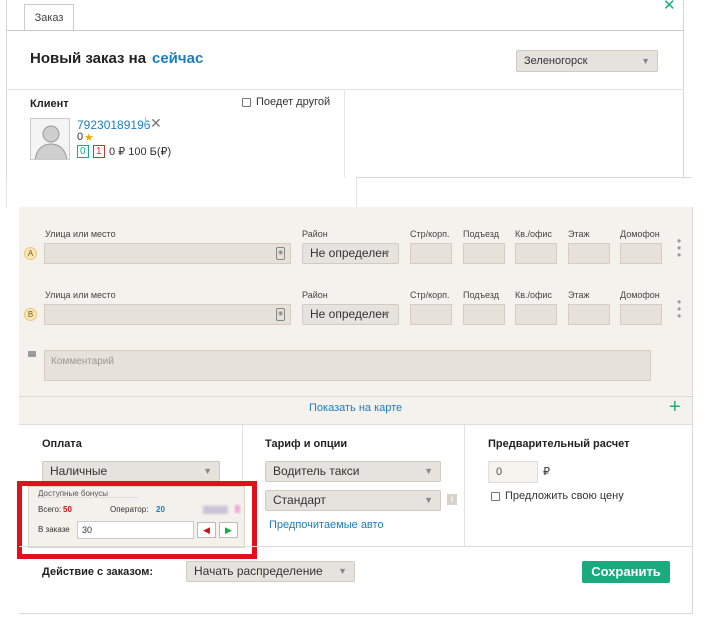 This screenshot has width=715, height=639. I want to click on orders-cancelled-badge: 1, so click(99, 151).